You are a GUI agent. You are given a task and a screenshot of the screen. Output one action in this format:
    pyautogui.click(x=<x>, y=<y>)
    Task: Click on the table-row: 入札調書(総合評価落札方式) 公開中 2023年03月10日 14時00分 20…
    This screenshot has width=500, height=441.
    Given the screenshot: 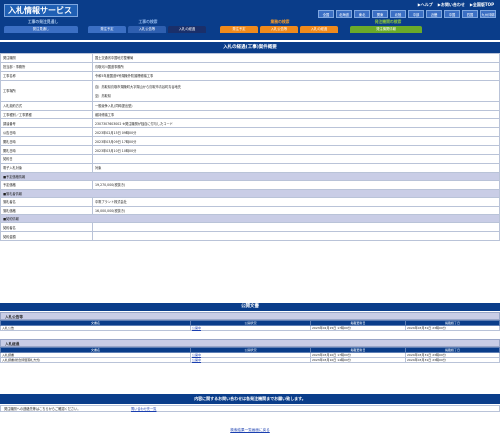 What is the action you would take?
    pyautogui.click(x=250, y=360)
    